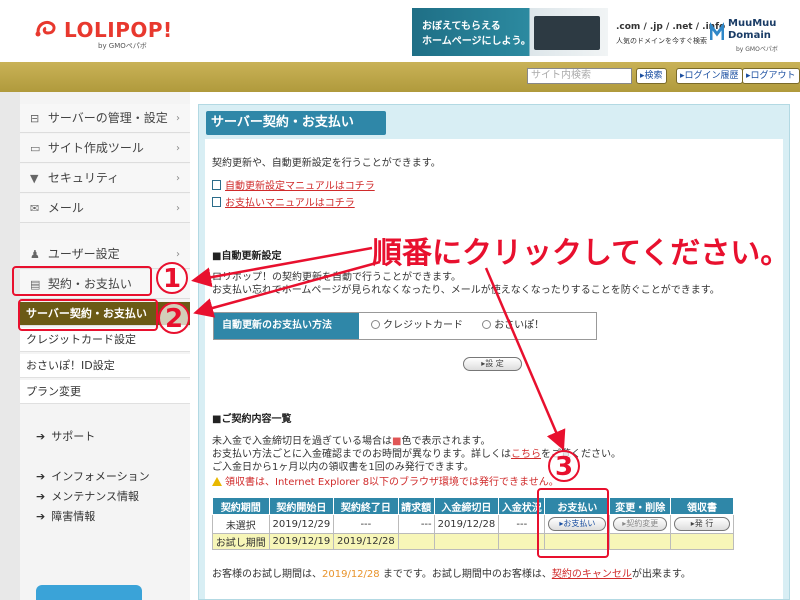  Describe the element at coordinates (476, 41) in the screenshot. I see `banner1-line2: ホームページにしよう。` at that location.